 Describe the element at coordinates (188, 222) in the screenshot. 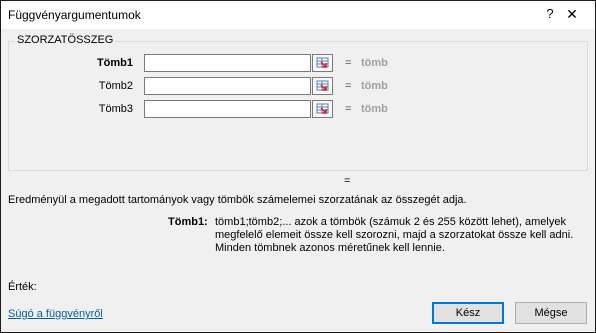

I see `argument-description-label: Tömb1:` at that location.